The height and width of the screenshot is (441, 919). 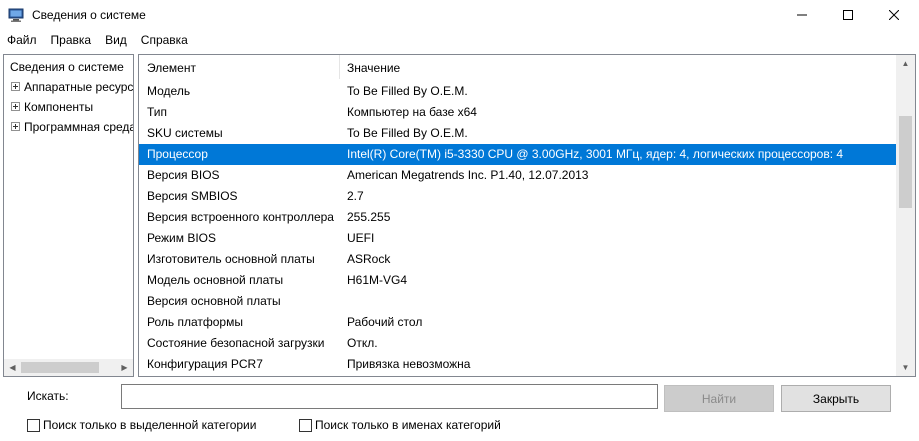 I want to click on row-element: Конфигурация PCR7, so click(x=205, y=364).